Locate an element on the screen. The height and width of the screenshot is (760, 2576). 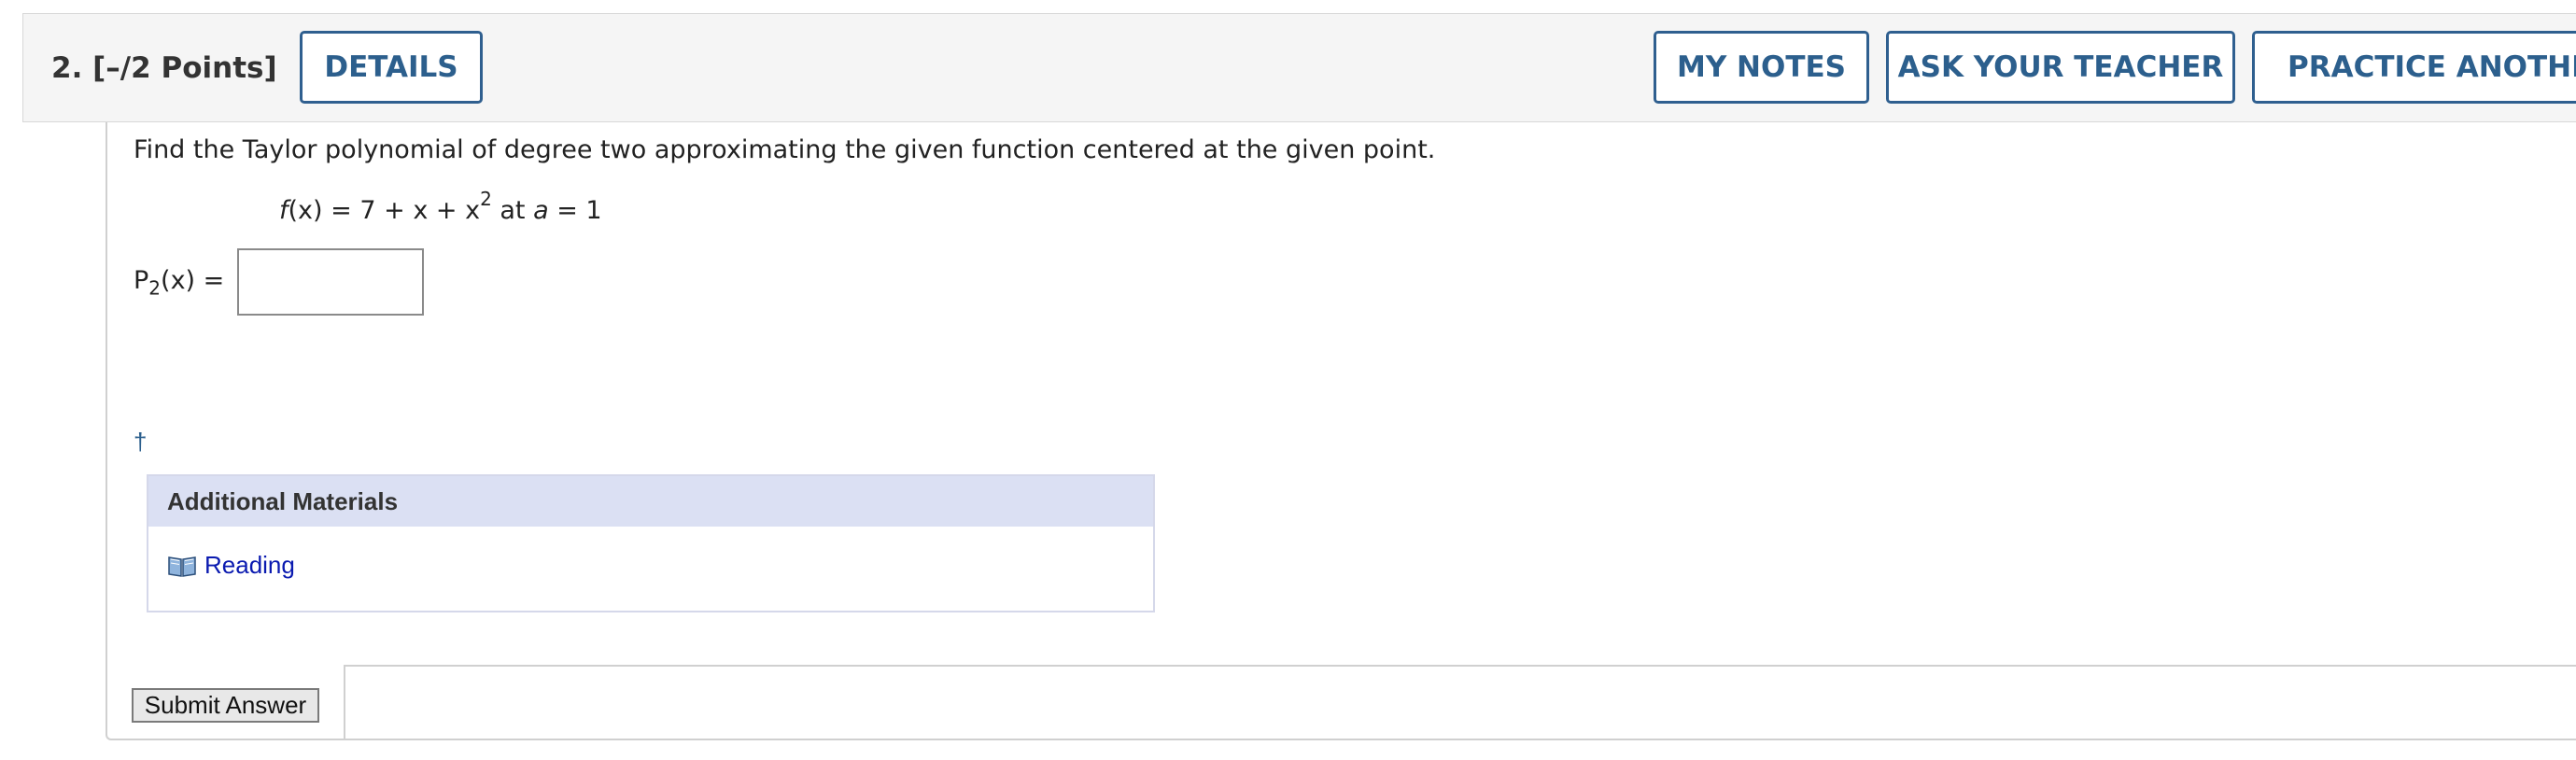
reading-link: Reading is located at coordinates (231, 566).